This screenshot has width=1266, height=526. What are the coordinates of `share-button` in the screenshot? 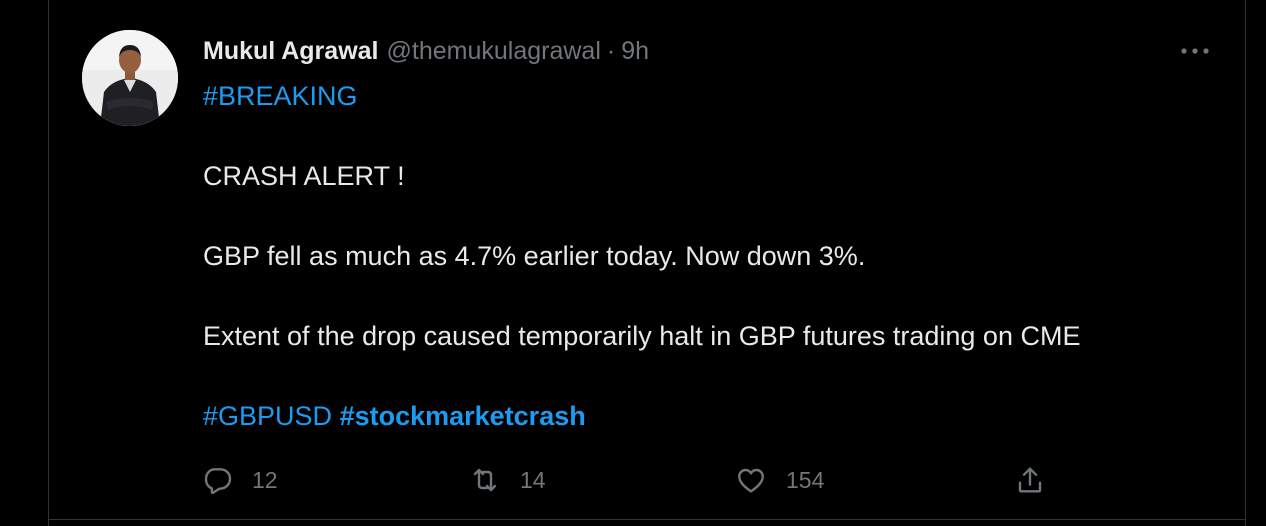 It's located at (1030, 480).